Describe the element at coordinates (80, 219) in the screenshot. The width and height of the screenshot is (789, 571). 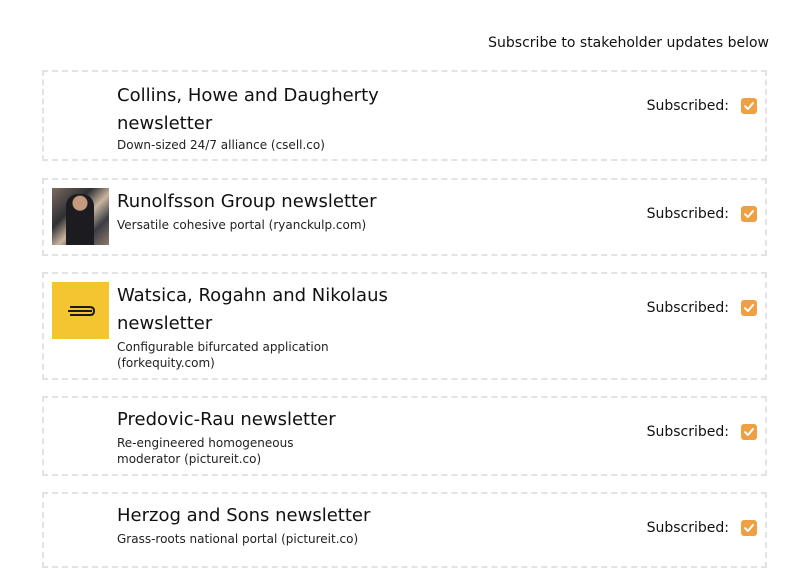
I see `person-photo` at that location.